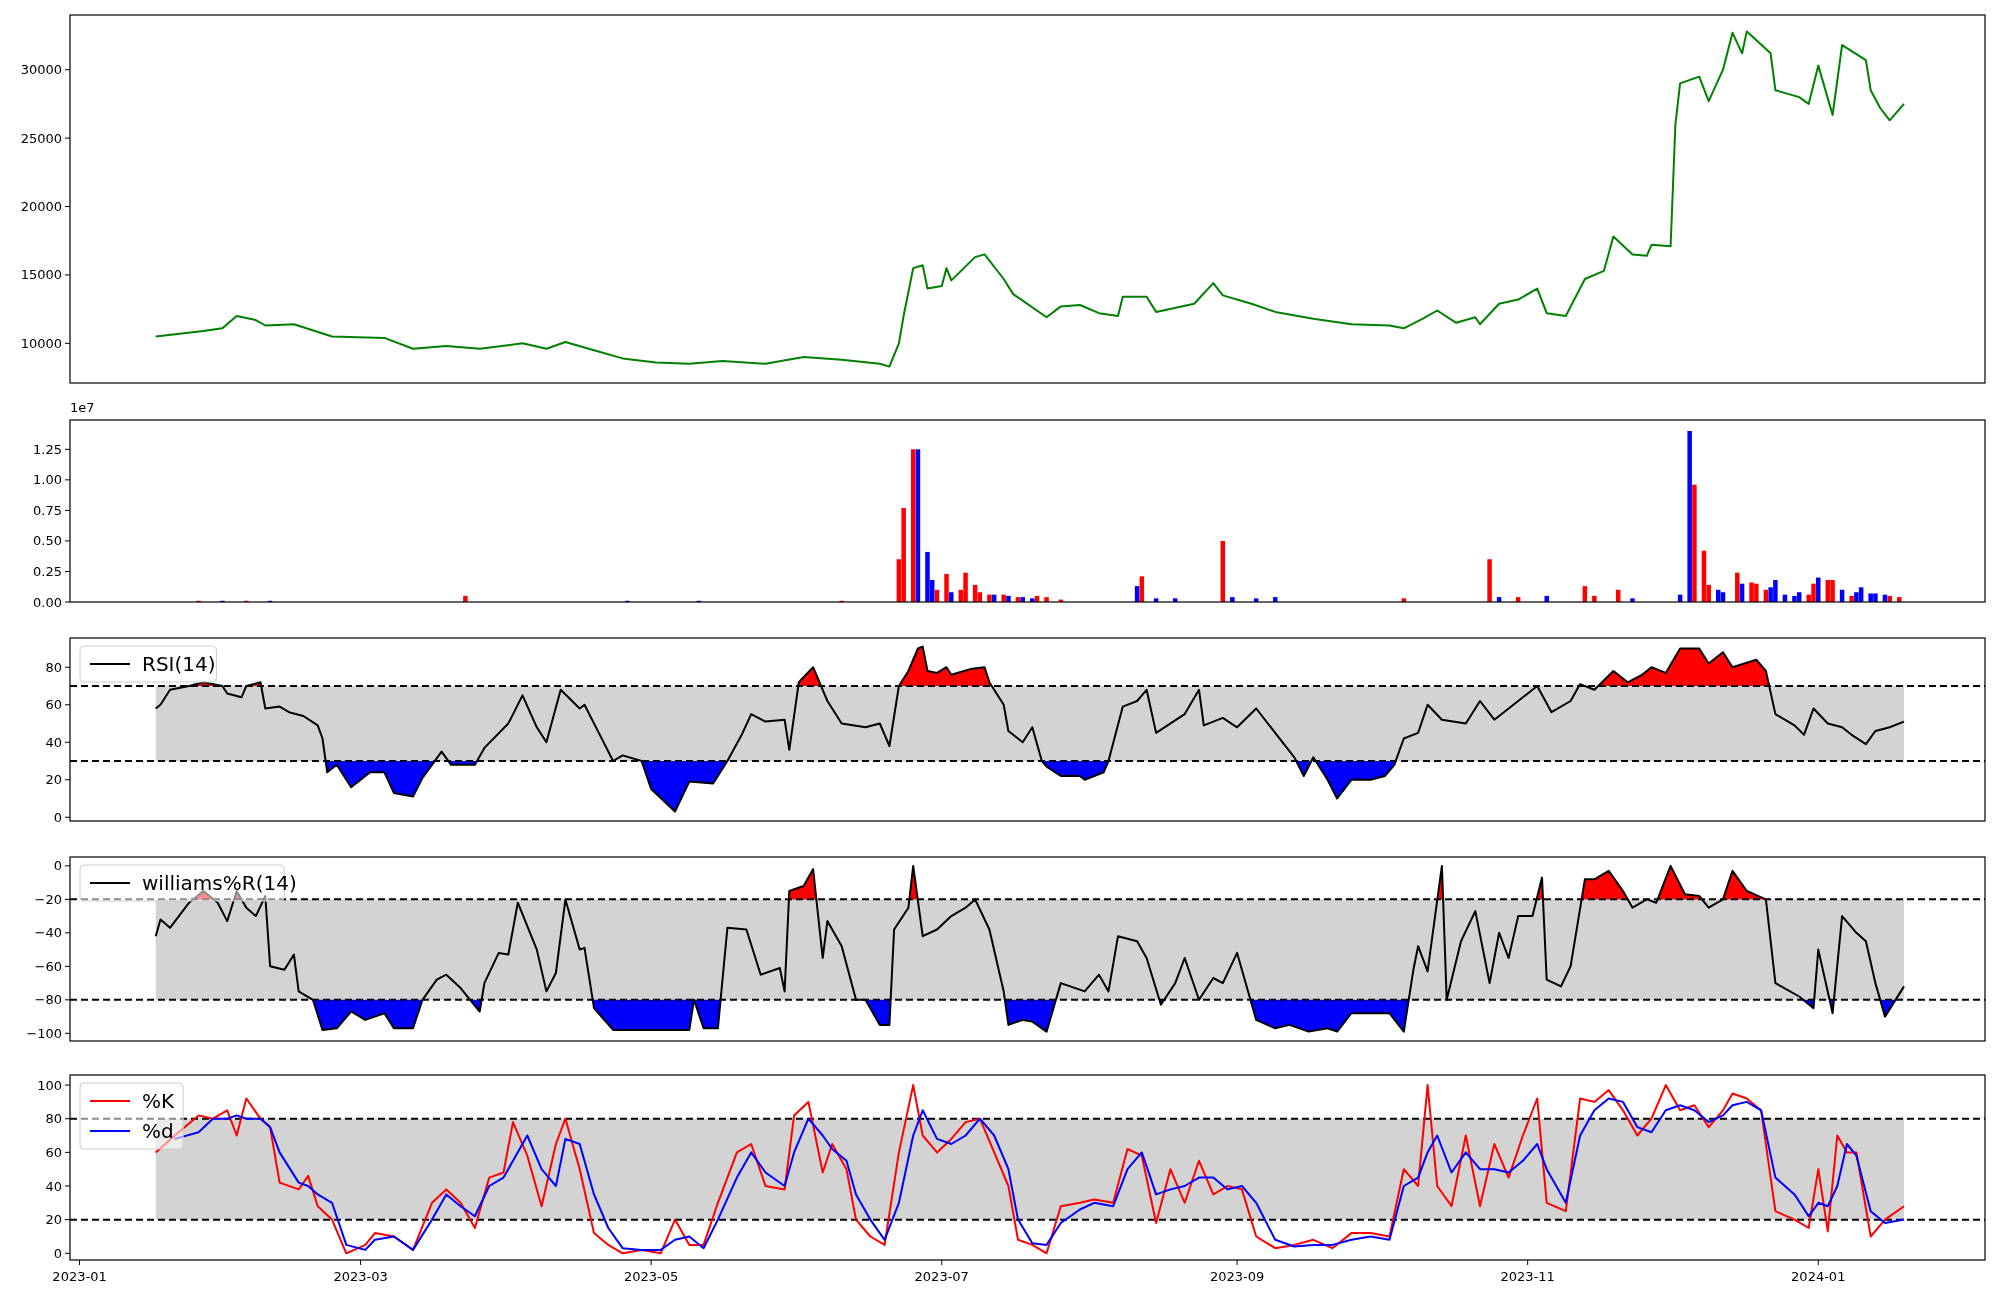 This screenshot has width=2000, height=1300. Describe the element at coordinates (47, 510) in the screenshot. I see `y-tick-label: 0.75` at that location.